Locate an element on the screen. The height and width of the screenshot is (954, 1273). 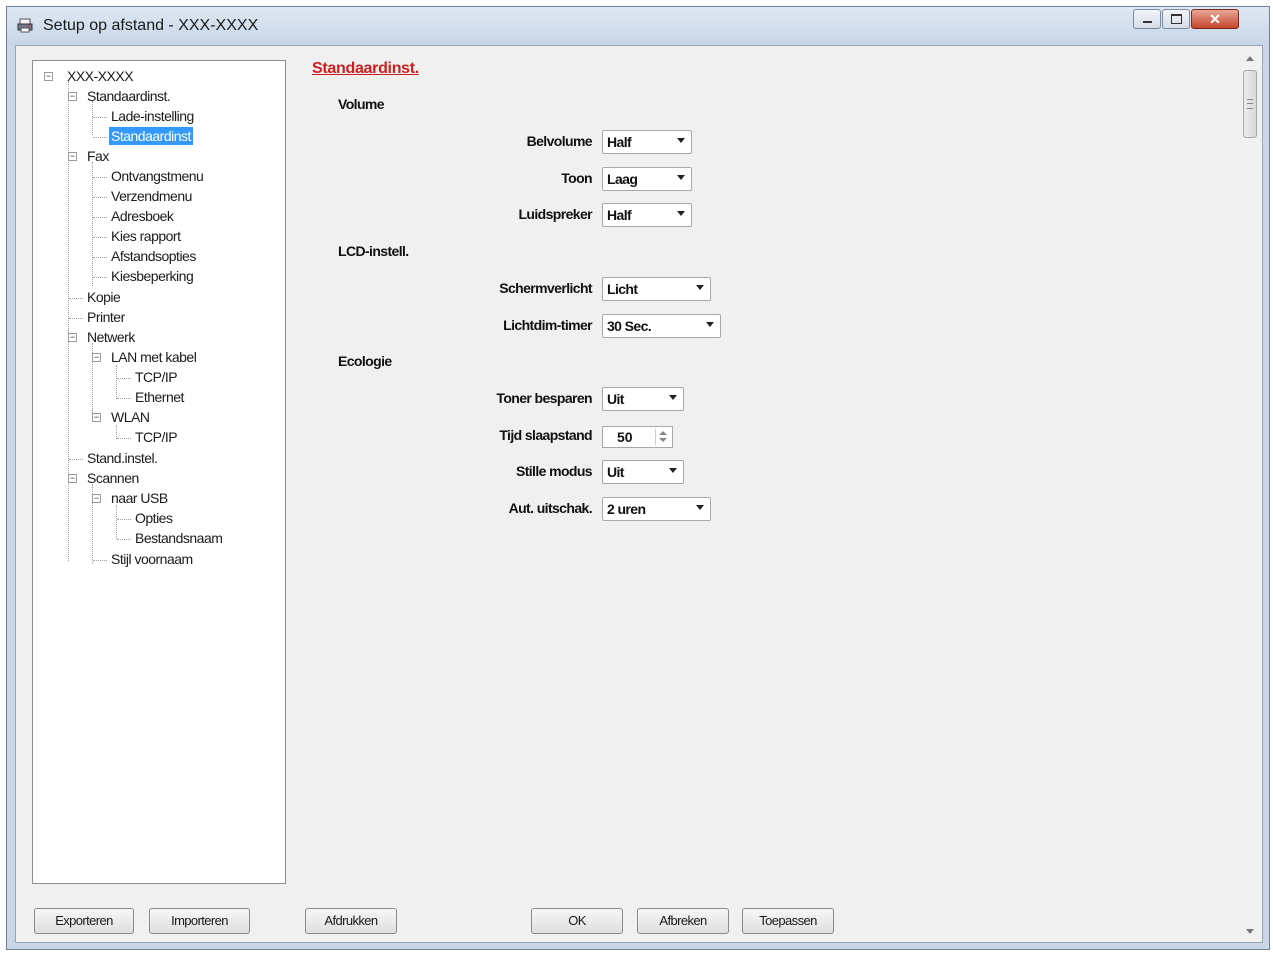
tree-item-standaardinst: Standaardinst. is located at coordinates (129, 96).